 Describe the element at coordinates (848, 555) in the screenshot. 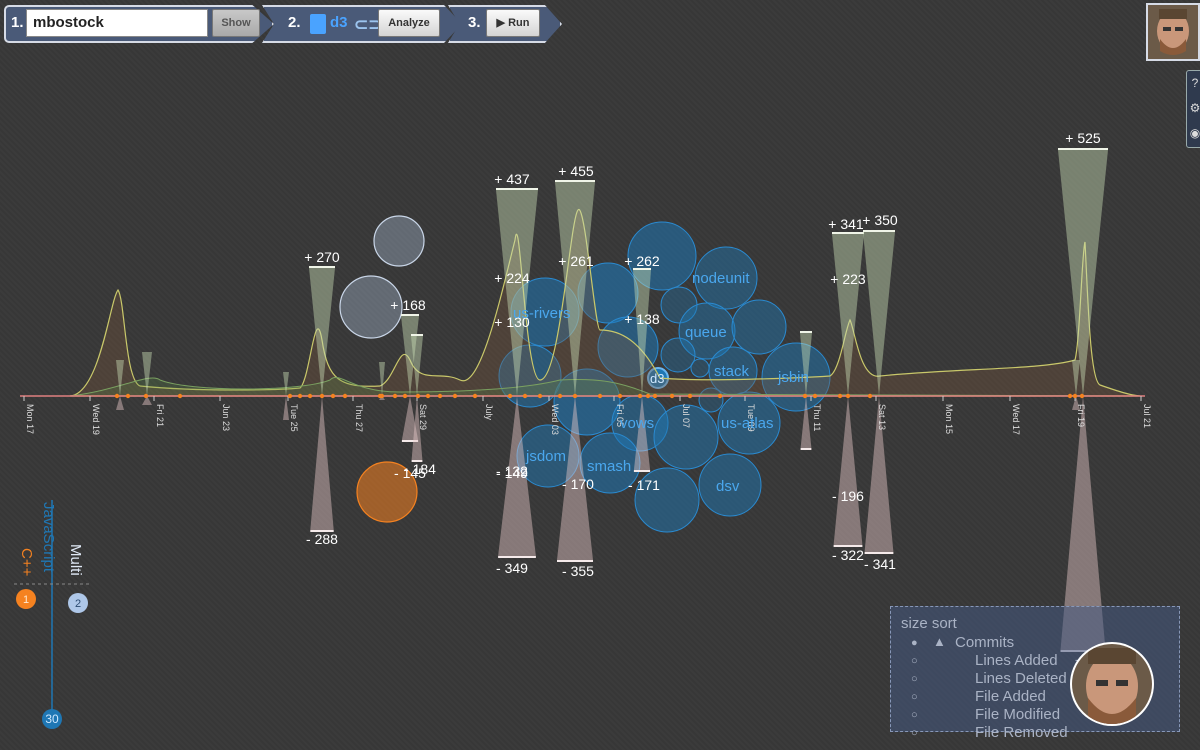

I see `deletions-label: - 322` at that location.